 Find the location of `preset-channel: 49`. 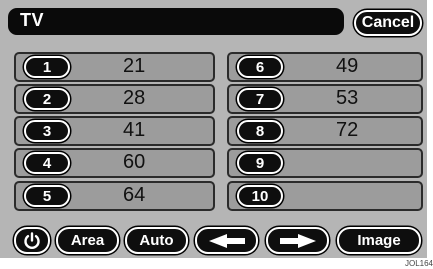

preset-channel: 49 is located at coordinates (347, 66).